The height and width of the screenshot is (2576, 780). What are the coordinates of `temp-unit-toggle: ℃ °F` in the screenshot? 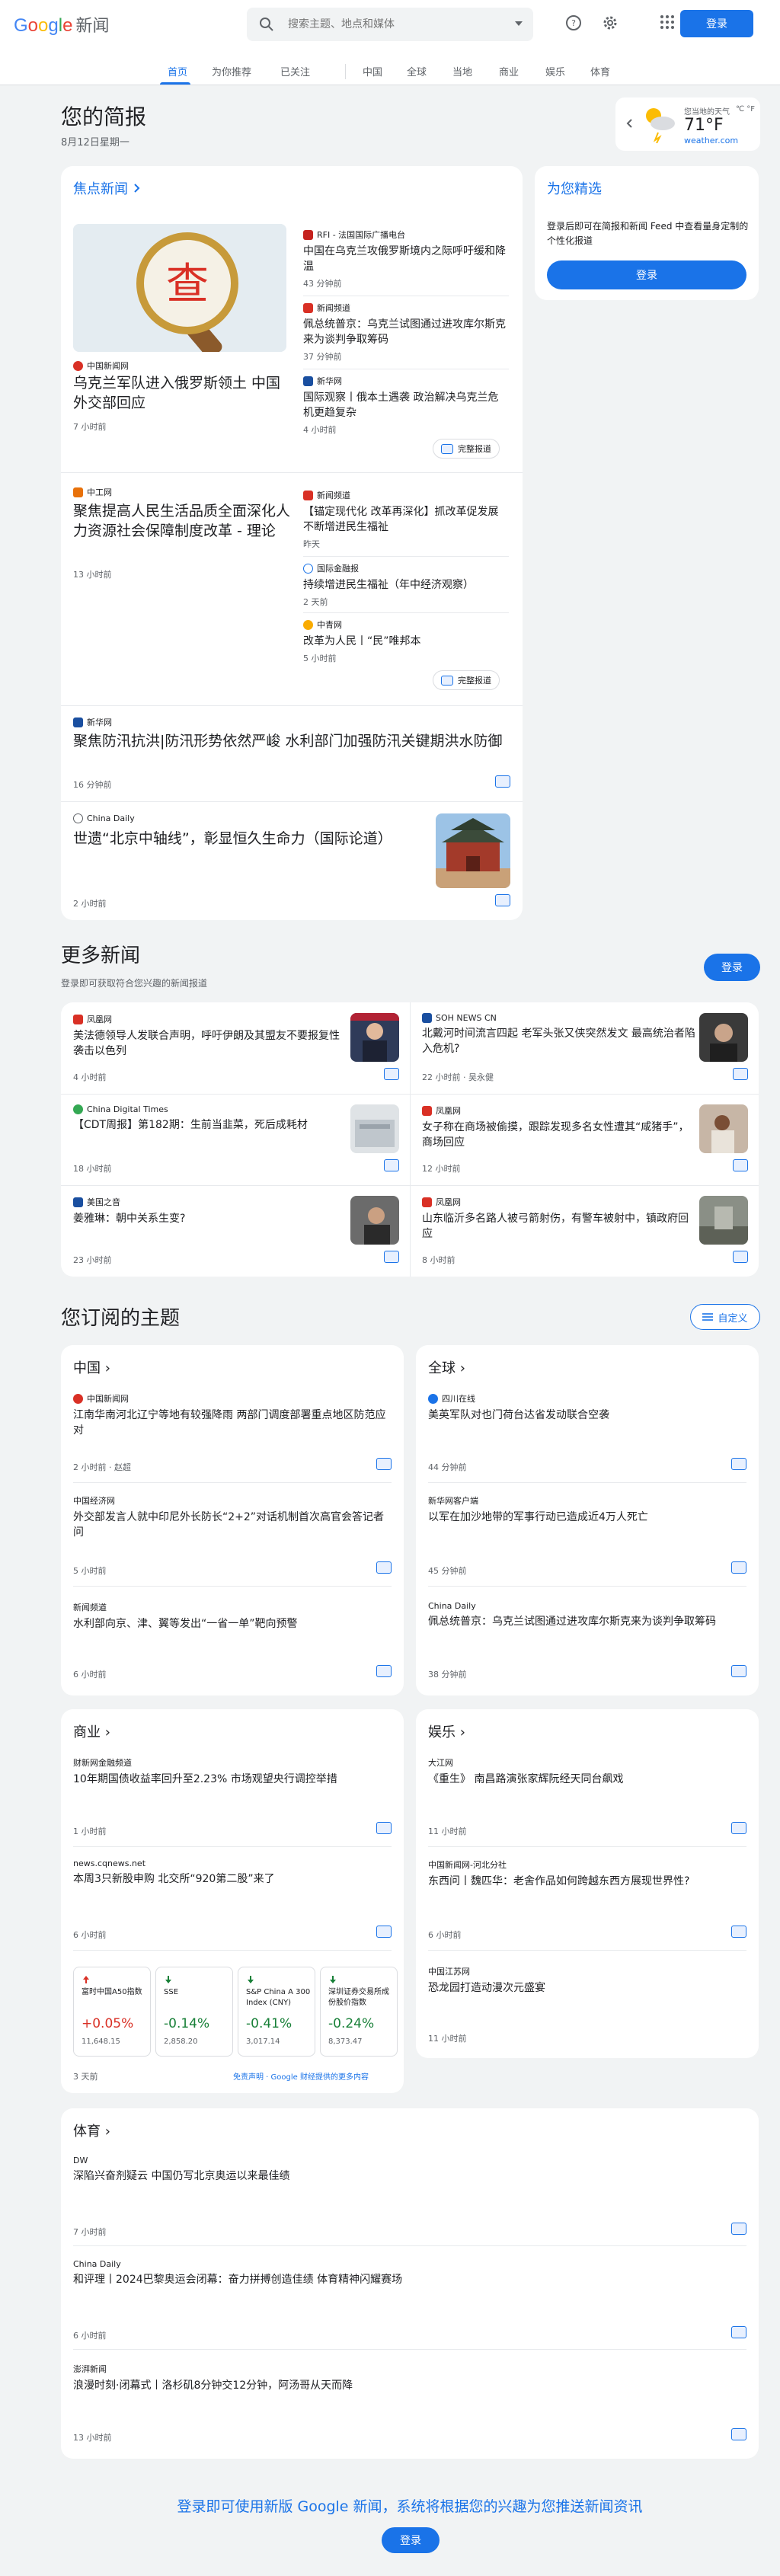 It's located at (745, 109).